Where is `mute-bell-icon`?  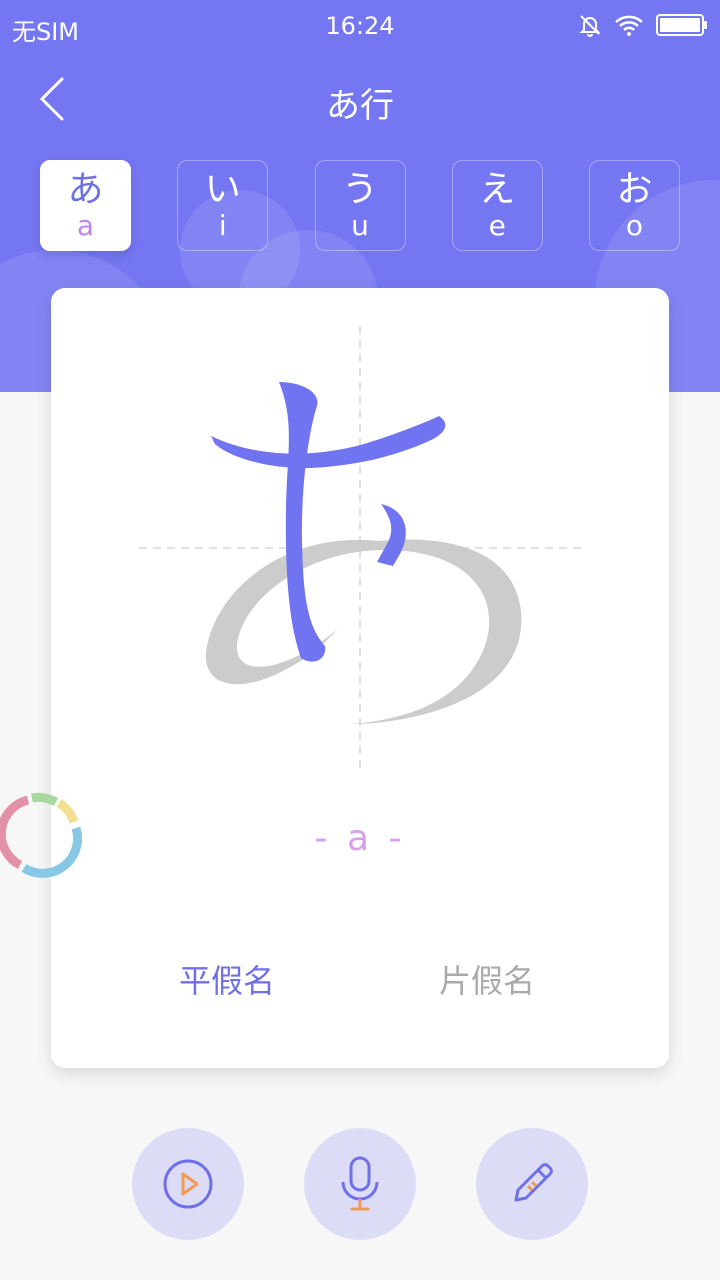
mute-bell-icon is located at coordinates (590, 26).